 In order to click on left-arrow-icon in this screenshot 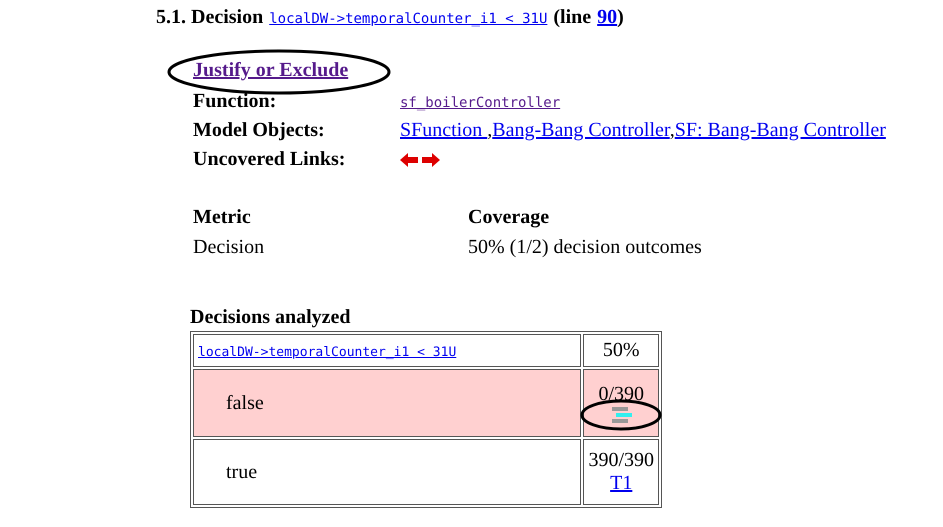, I will do `click(409, 159)`.